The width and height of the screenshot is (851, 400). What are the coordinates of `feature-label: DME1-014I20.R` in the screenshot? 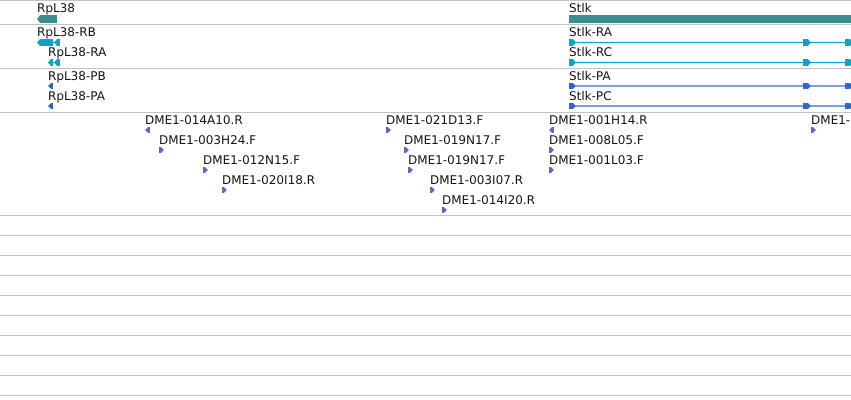 It's located at (489, 200).